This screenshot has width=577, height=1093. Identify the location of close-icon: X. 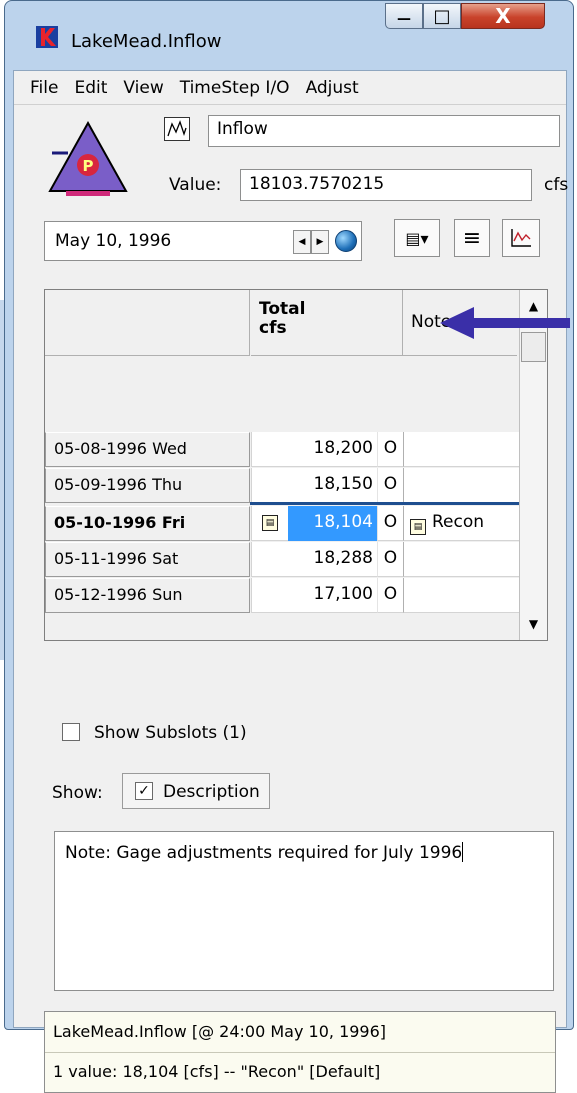
(503, 16).